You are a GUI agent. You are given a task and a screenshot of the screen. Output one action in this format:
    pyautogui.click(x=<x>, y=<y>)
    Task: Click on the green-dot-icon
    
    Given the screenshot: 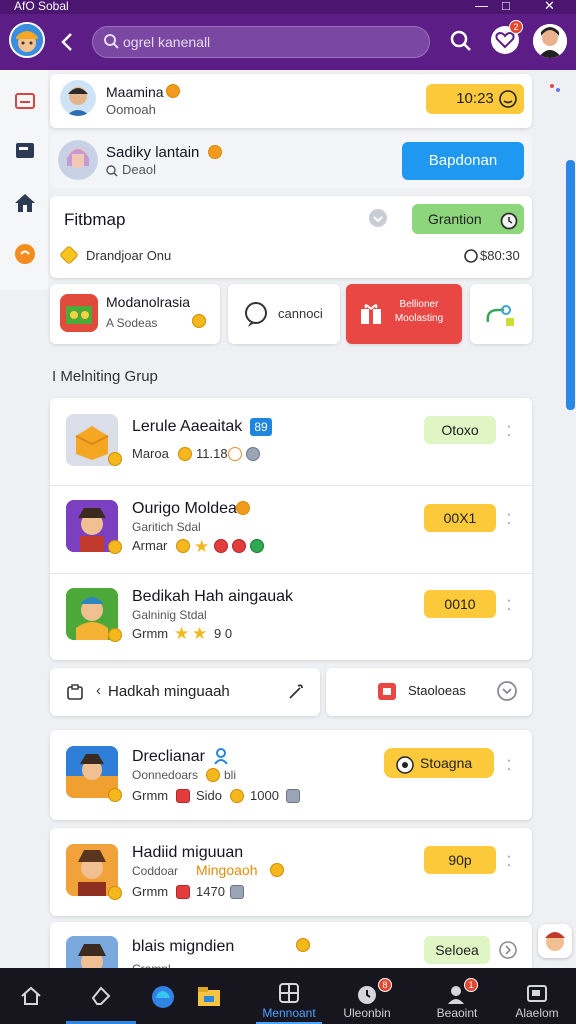 What is the action you would take?
    pyautogui.click(x=257, y=546)
    